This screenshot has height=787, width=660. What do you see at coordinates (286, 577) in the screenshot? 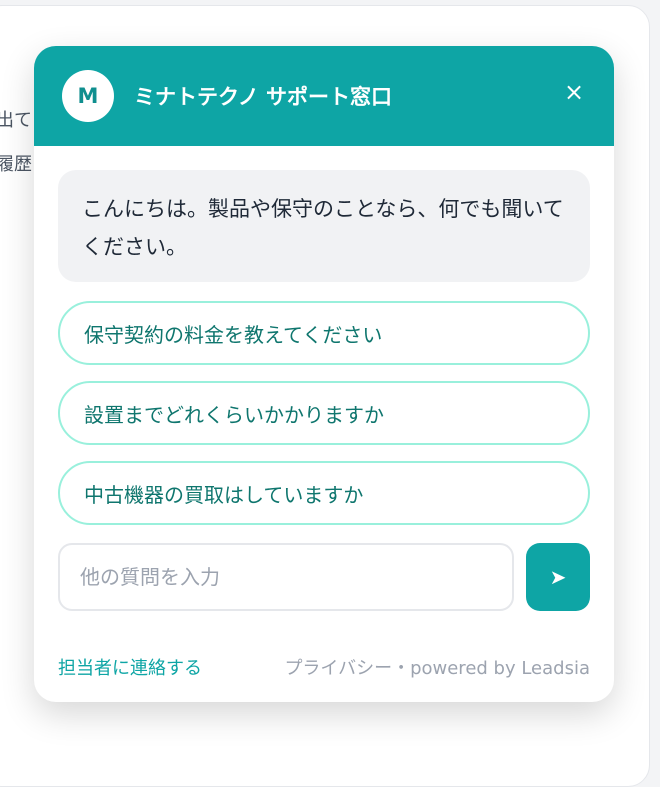
I see `message-input` at bounding box center [286, 577].